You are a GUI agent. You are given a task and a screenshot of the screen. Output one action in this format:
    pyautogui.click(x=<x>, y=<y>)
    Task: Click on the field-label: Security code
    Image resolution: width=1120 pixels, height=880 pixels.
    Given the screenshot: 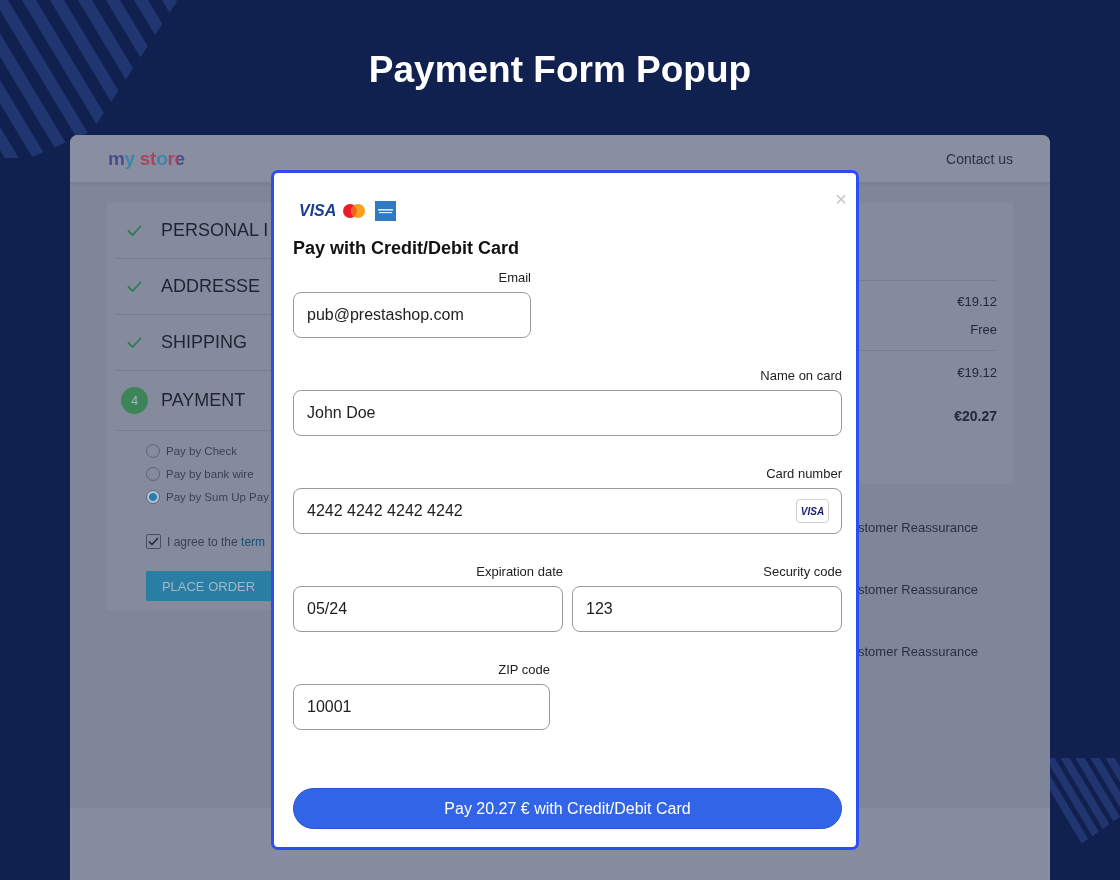 What is the action you would take?
    pyautogui.click(x=802, y=572)
    